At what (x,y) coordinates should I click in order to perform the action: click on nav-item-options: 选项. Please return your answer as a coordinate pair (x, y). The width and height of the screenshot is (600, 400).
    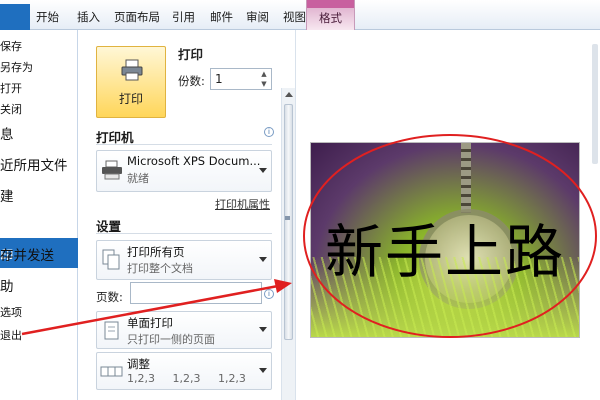
    Looking at the image, I should click on (11, 312).